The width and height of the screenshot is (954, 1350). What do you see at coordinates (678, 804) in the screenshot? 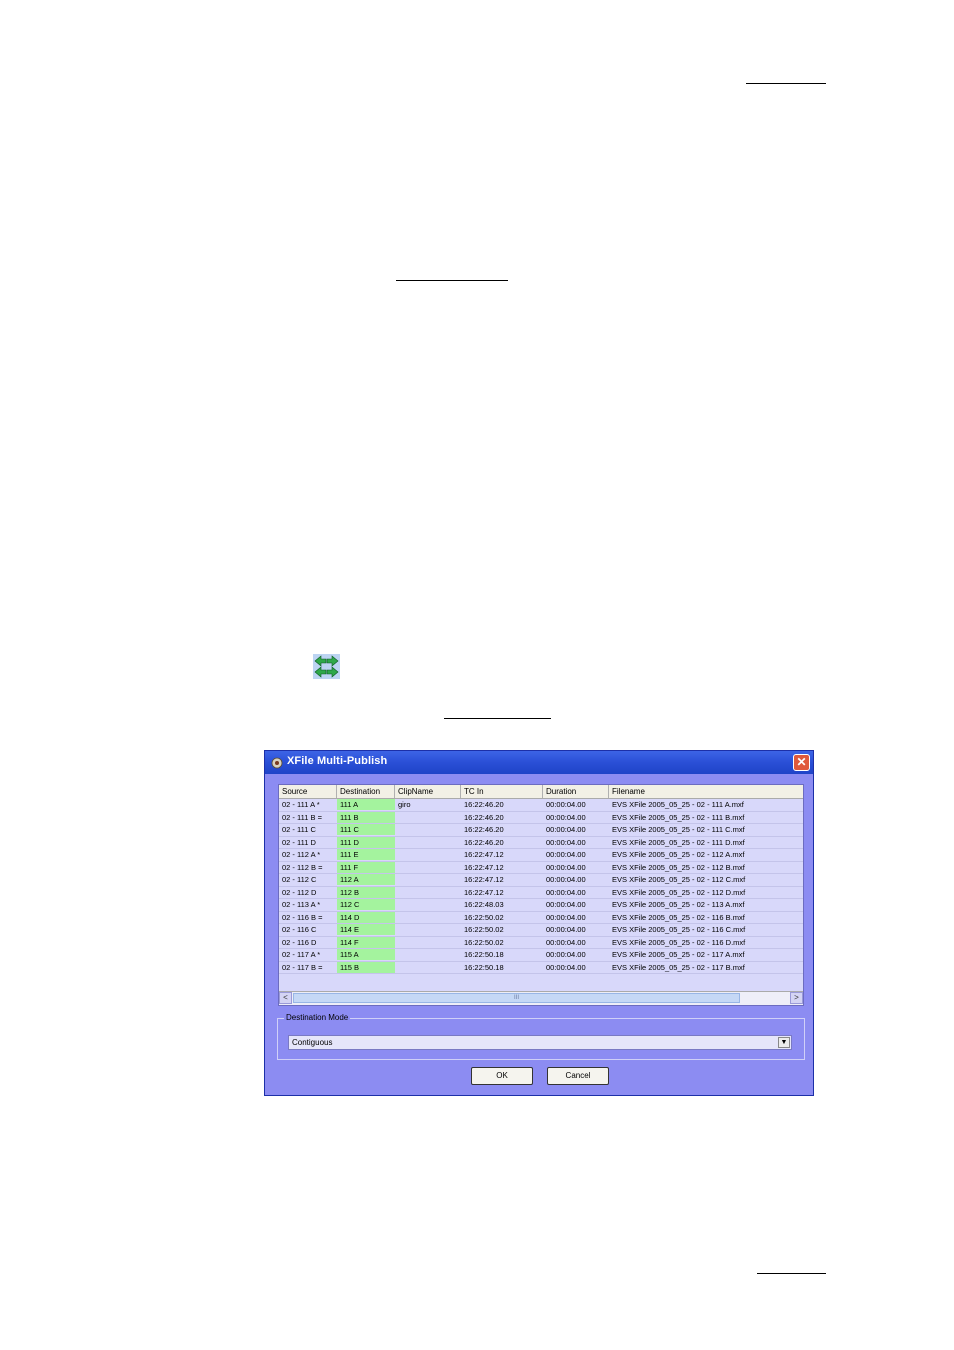
I see `cell-filename: EVS XFile 2005_05_25 - 02 - 111 A.mxf` at bounding box center [678, 804].